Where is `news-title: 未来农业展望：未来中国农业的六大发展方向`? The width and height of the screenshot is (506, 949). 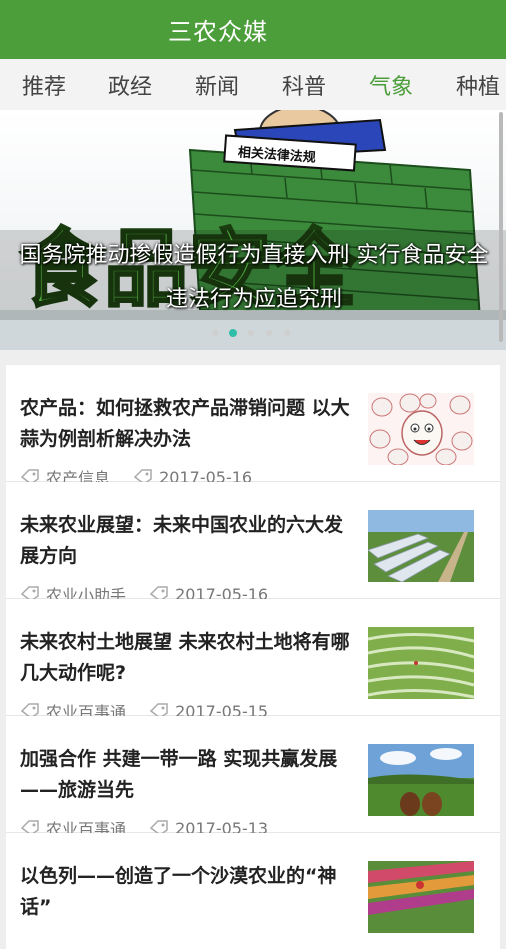
news-title: 未来农业展望：未来中国农业的六大发展方向 is located at coordinates (190, 541).